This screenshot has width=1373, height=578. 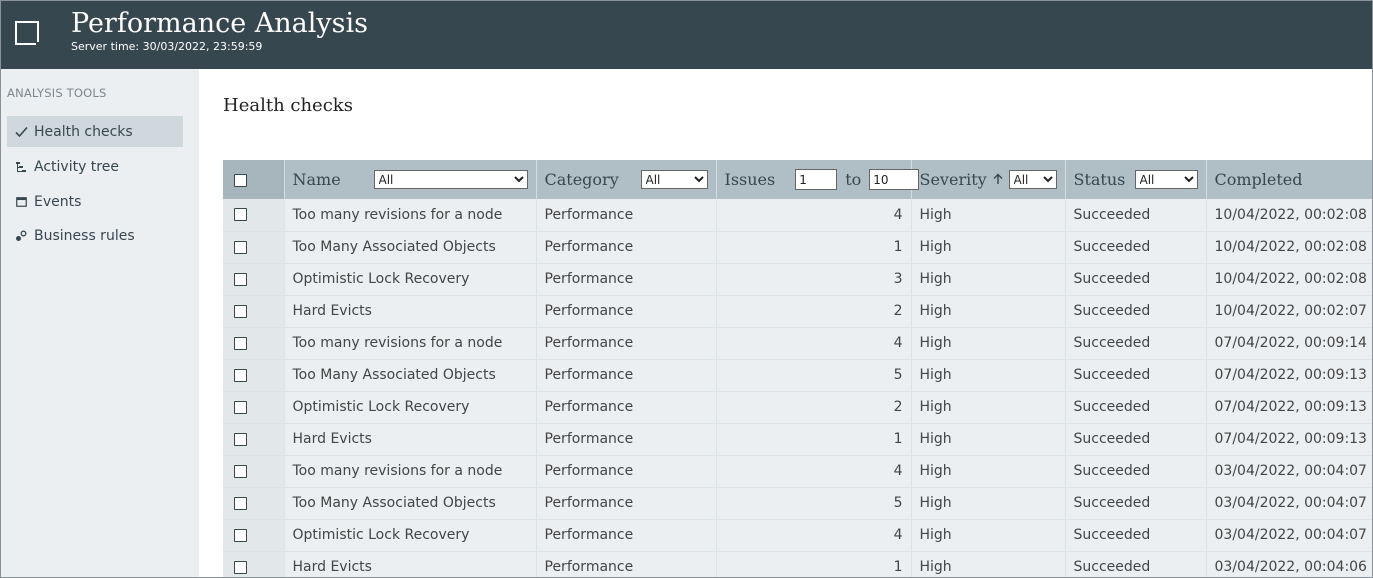 I want to click on sort-ascending-icon, so click(x=996, y=181).